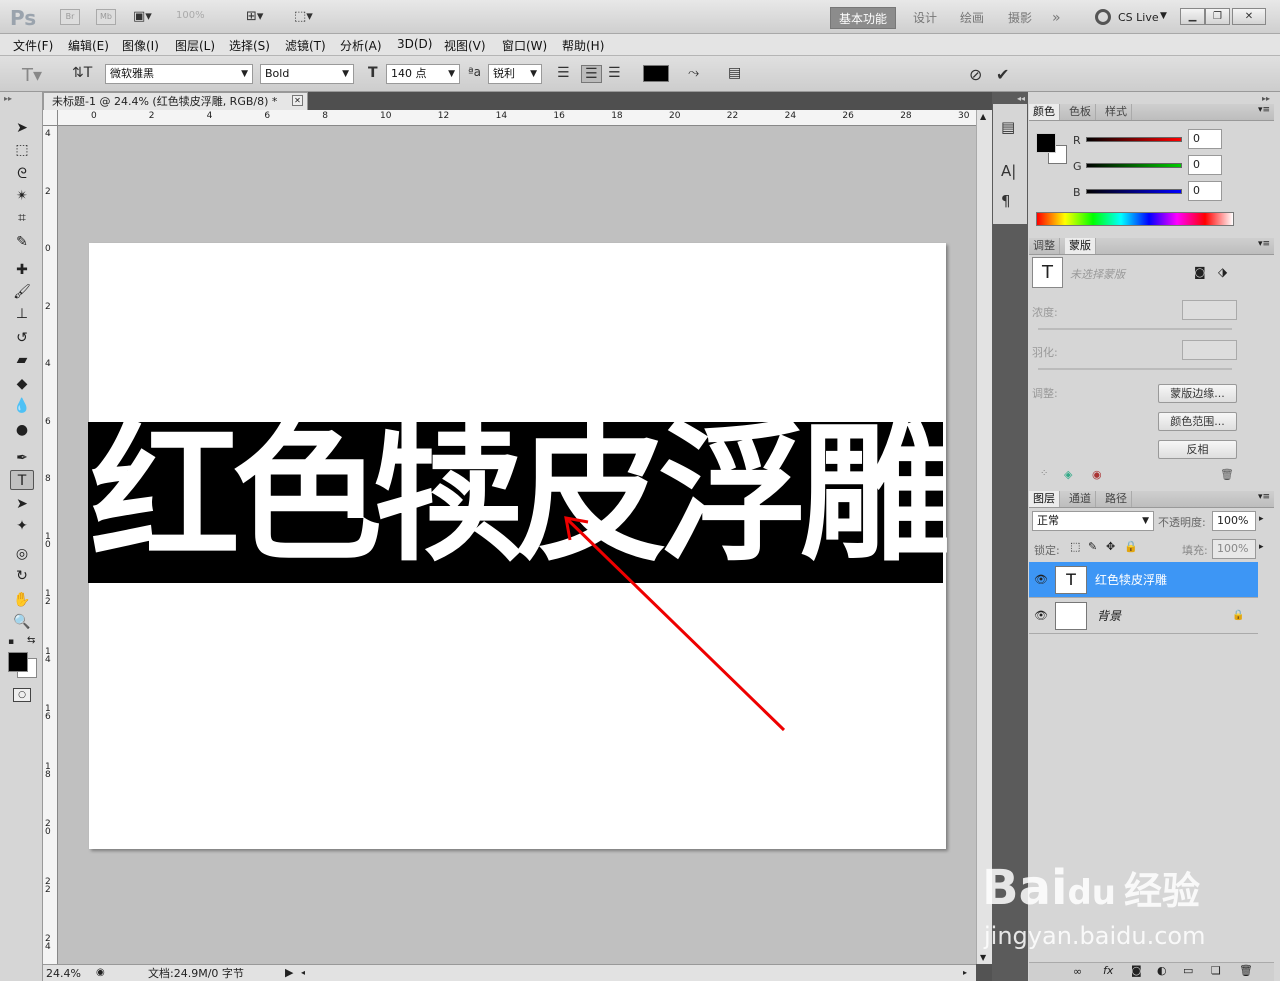 This screenshot has width=1280, height=981. What do you see at coordinates (1200, 272) in the screenshot?
I see `add-pixel-mask-icon: ◙` at bounding box center [1200, 272].